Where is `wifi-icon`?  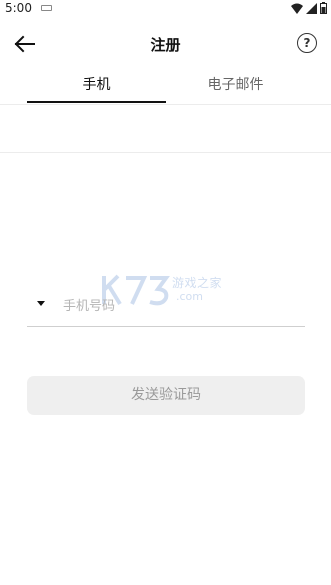
wifi-icon is located at coordinates (297, 8).